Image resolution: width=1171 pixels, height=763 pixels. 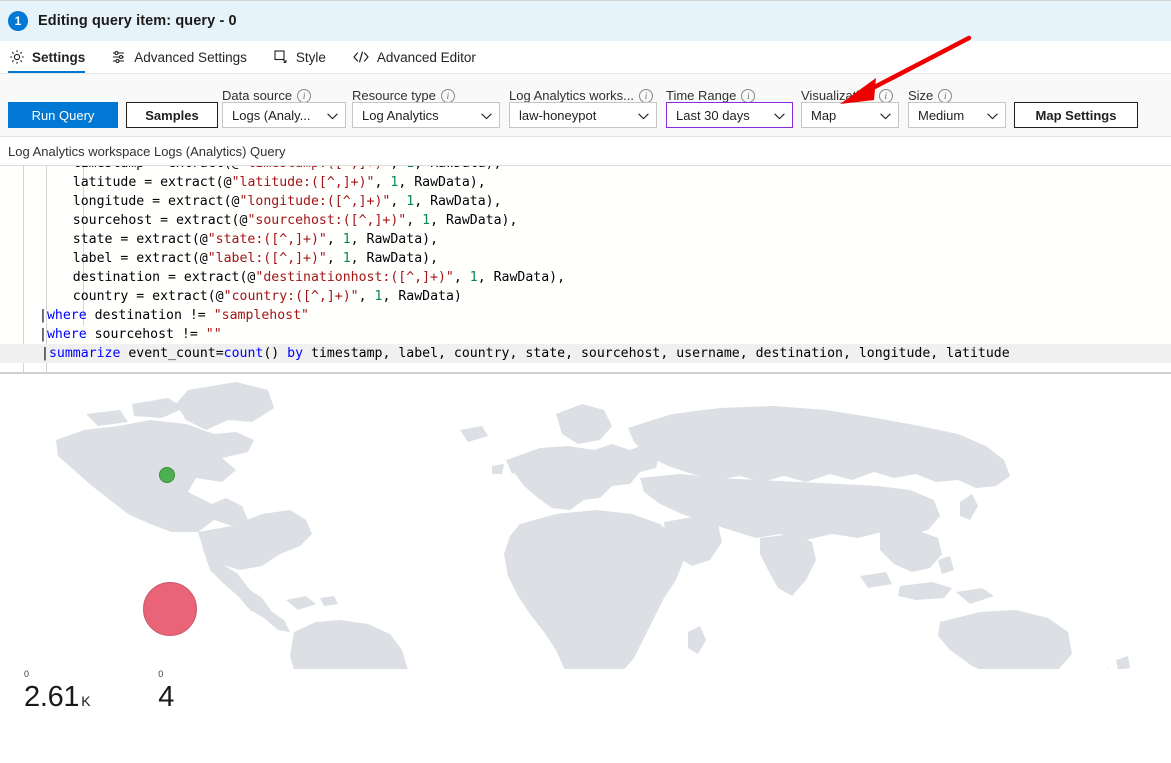 I want to click on resource-type-dropdown: Log Analytics, so click(x=426, y=115).